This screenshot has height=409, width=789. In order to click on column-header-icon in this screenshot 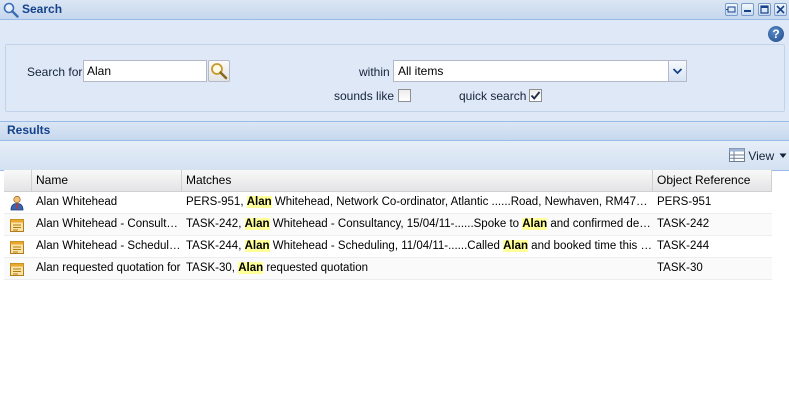, I will do `click(18, 180)`.